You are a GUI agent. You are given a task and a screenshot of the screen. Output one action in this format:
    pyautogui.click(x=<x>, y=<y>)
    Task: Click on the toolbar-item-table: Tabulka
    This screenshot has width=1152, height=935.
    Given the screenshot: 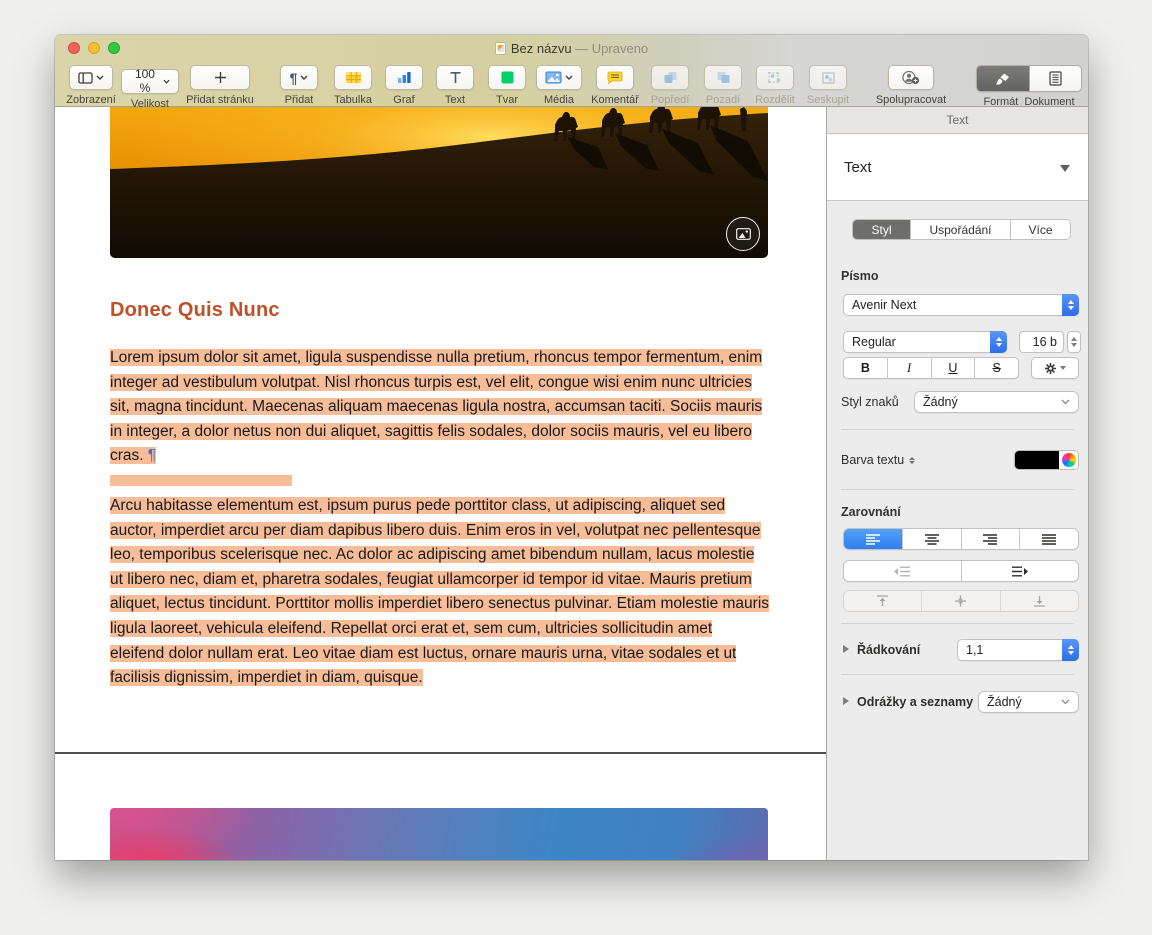 What is the action you would take?
    pyautogui.click(x=353, y=85)
    